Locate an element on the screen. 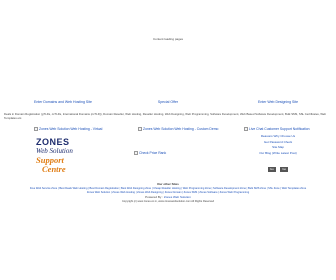 The height and width of the screenshot is (280, 336). hosting-virtual-image: Zones Web Solution Web Hosting - Virtual is located at coordinates (68, 129).